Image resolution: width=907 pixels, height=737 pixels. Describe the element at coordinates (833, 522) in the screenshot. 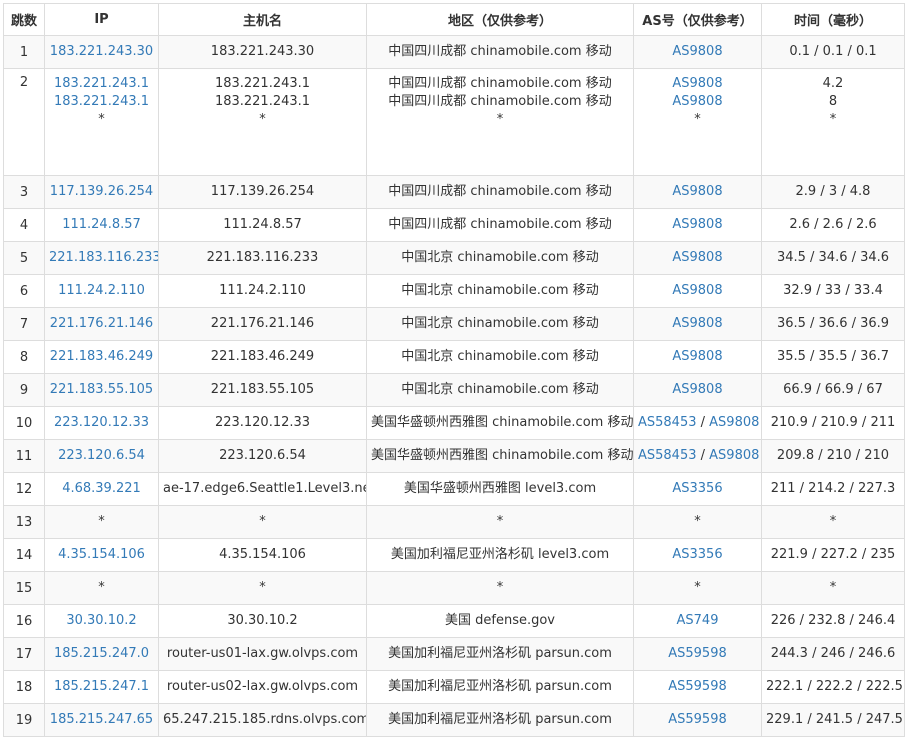

I see `time-cell: *` at that location.